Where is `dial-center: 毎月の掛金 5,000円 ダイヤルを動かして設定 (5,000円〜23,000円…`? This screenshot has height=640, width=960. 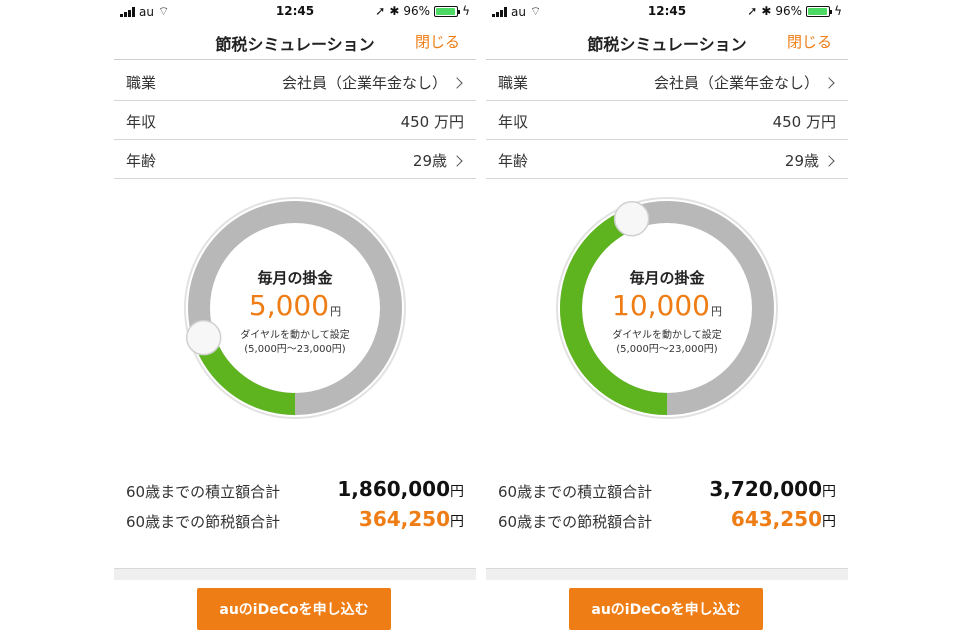
dial-center: 毎月の掛金 5,000円 ダイヤルを動かして設定 (5,000円〜23,000円… is located at coordinates (295, 311).